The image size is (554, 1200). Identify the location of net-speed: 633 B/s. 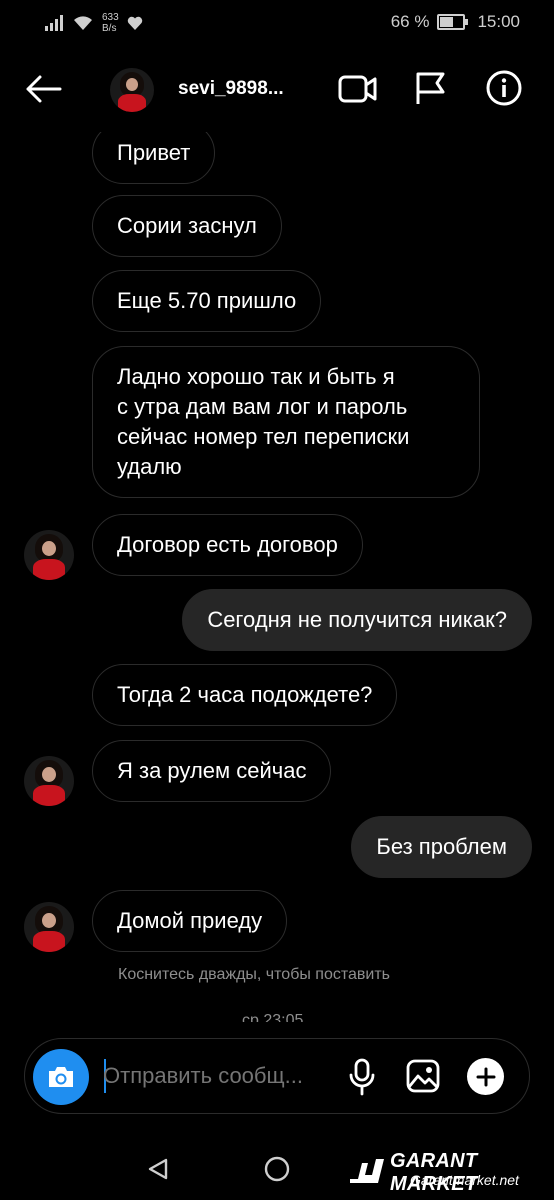
(110, 23).